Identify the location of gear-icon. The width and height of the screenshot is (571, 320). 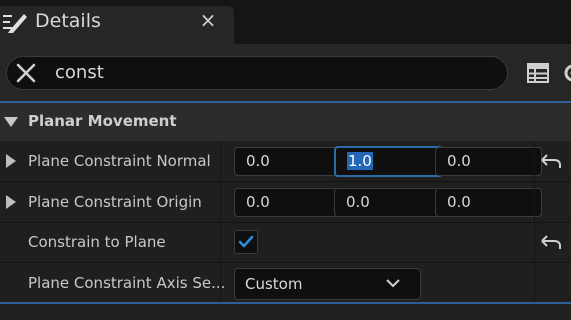
(566, 73).